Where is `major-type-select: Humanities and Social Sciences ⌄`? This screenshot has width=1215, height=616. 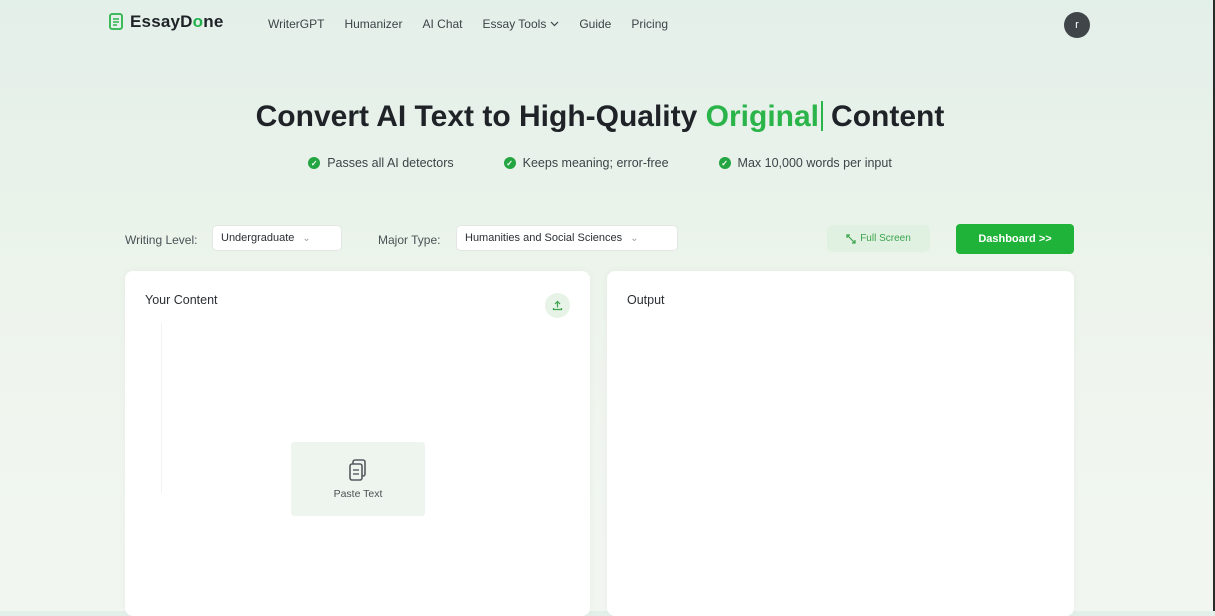 major-type-select: Humanities and Social Sciences ⌄ is located at coordinates (567, 238).